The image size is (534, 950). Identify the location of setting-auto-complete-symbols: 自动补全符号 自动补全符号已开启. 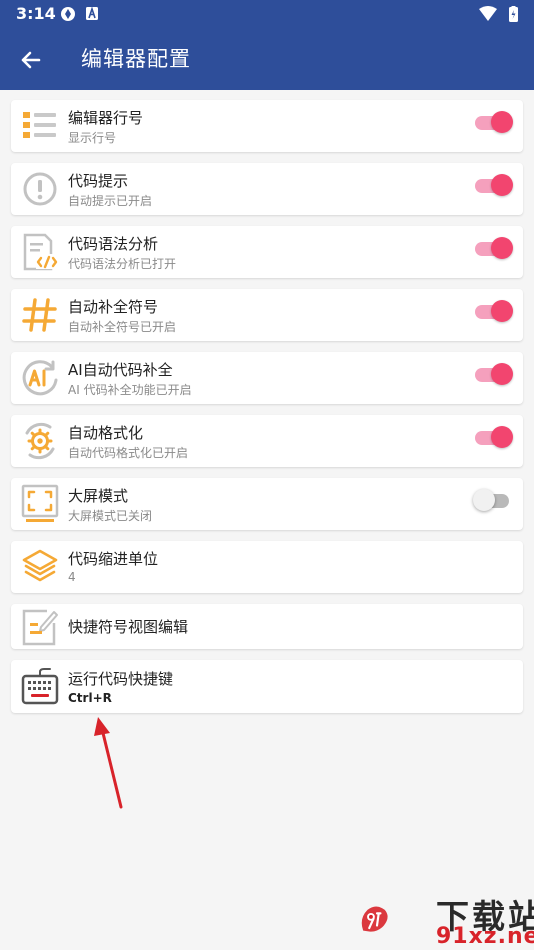
(267, 315).